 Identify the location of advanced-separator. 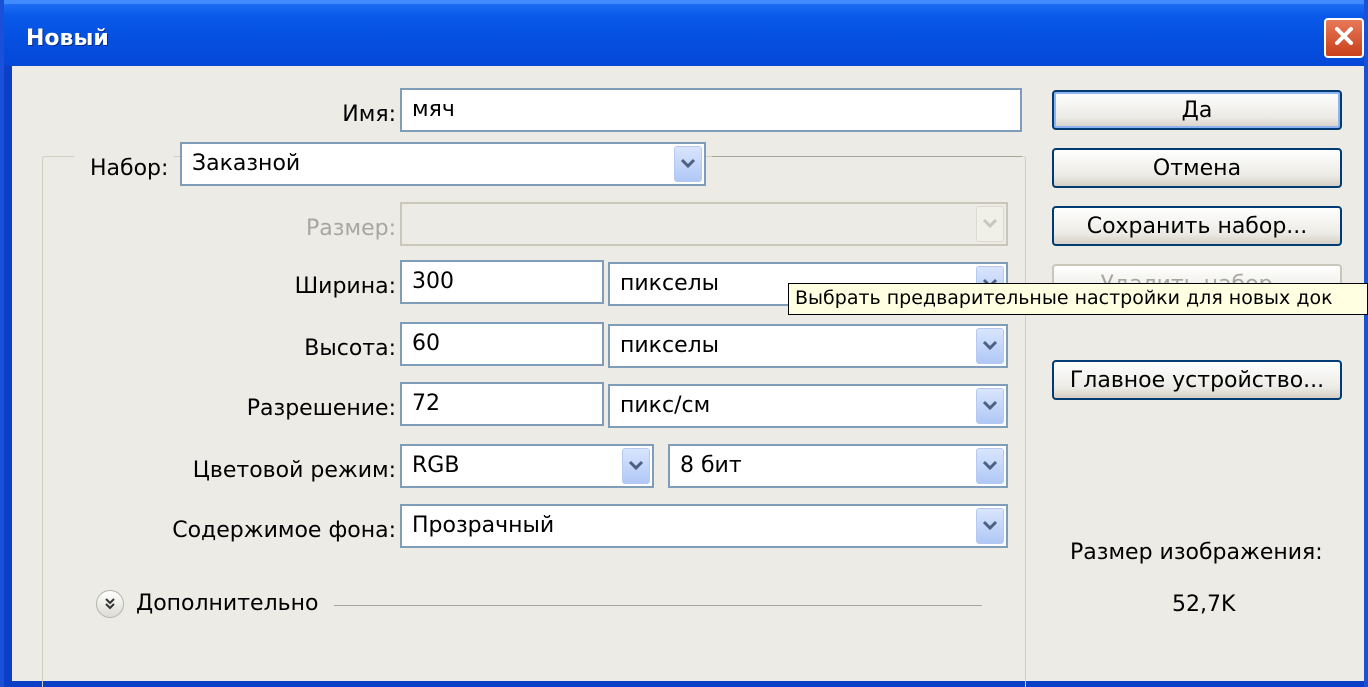
(658, 605).